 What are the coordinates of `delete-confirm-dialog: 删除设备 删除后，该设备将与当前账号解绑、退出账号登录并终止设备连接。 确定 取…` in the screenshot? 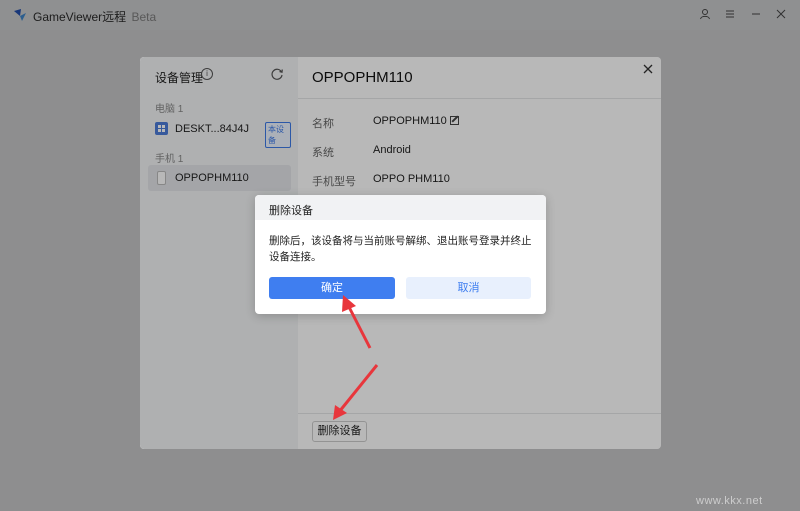 It's located at (400, 254).